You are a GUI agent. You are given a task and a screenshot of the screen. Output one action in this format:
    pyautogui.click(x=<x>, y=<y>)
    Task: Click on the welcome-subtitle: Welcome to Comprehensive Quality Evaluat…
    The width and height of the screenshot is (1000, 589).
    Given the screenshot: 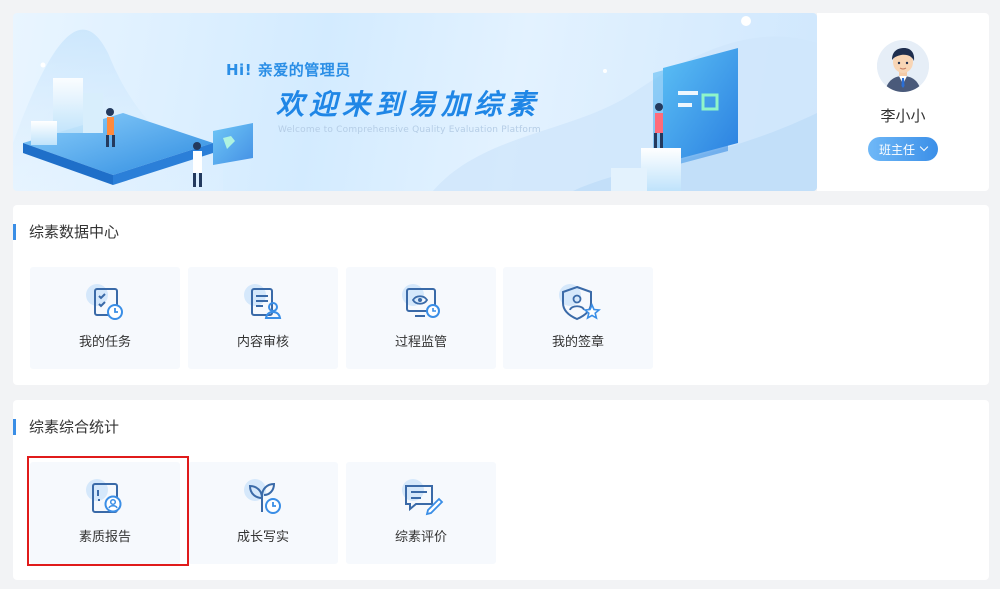 What is the action you would take?
    pyautogui.click(x=409, y=130)
    